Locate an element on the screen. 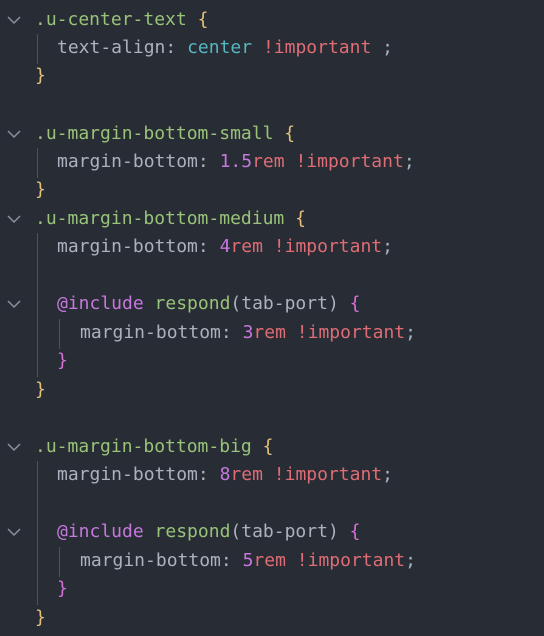 The width and height of the screenshot is (544, 636). code-line: margin-bottom: 3rem !important; is located at coordinates (272, 333).